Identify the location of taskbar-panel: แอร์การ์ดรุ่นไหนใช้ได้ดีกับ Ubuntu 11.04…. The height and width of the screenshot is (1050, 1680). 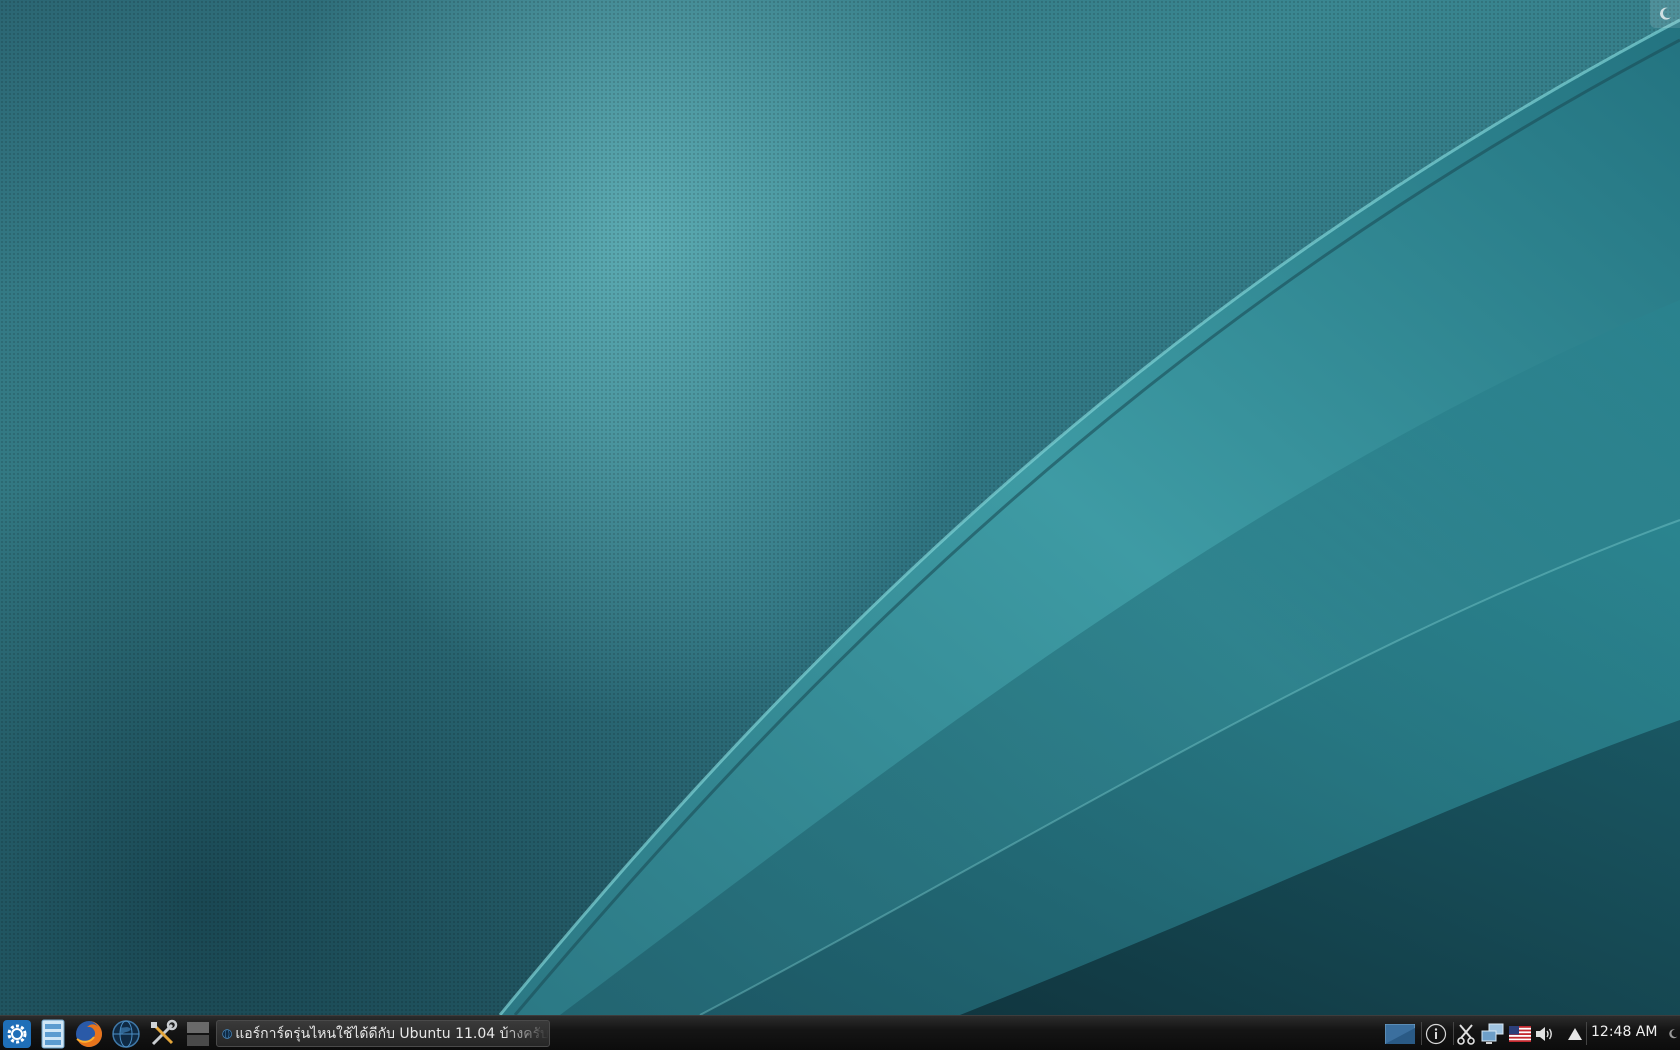
(840, 1032).